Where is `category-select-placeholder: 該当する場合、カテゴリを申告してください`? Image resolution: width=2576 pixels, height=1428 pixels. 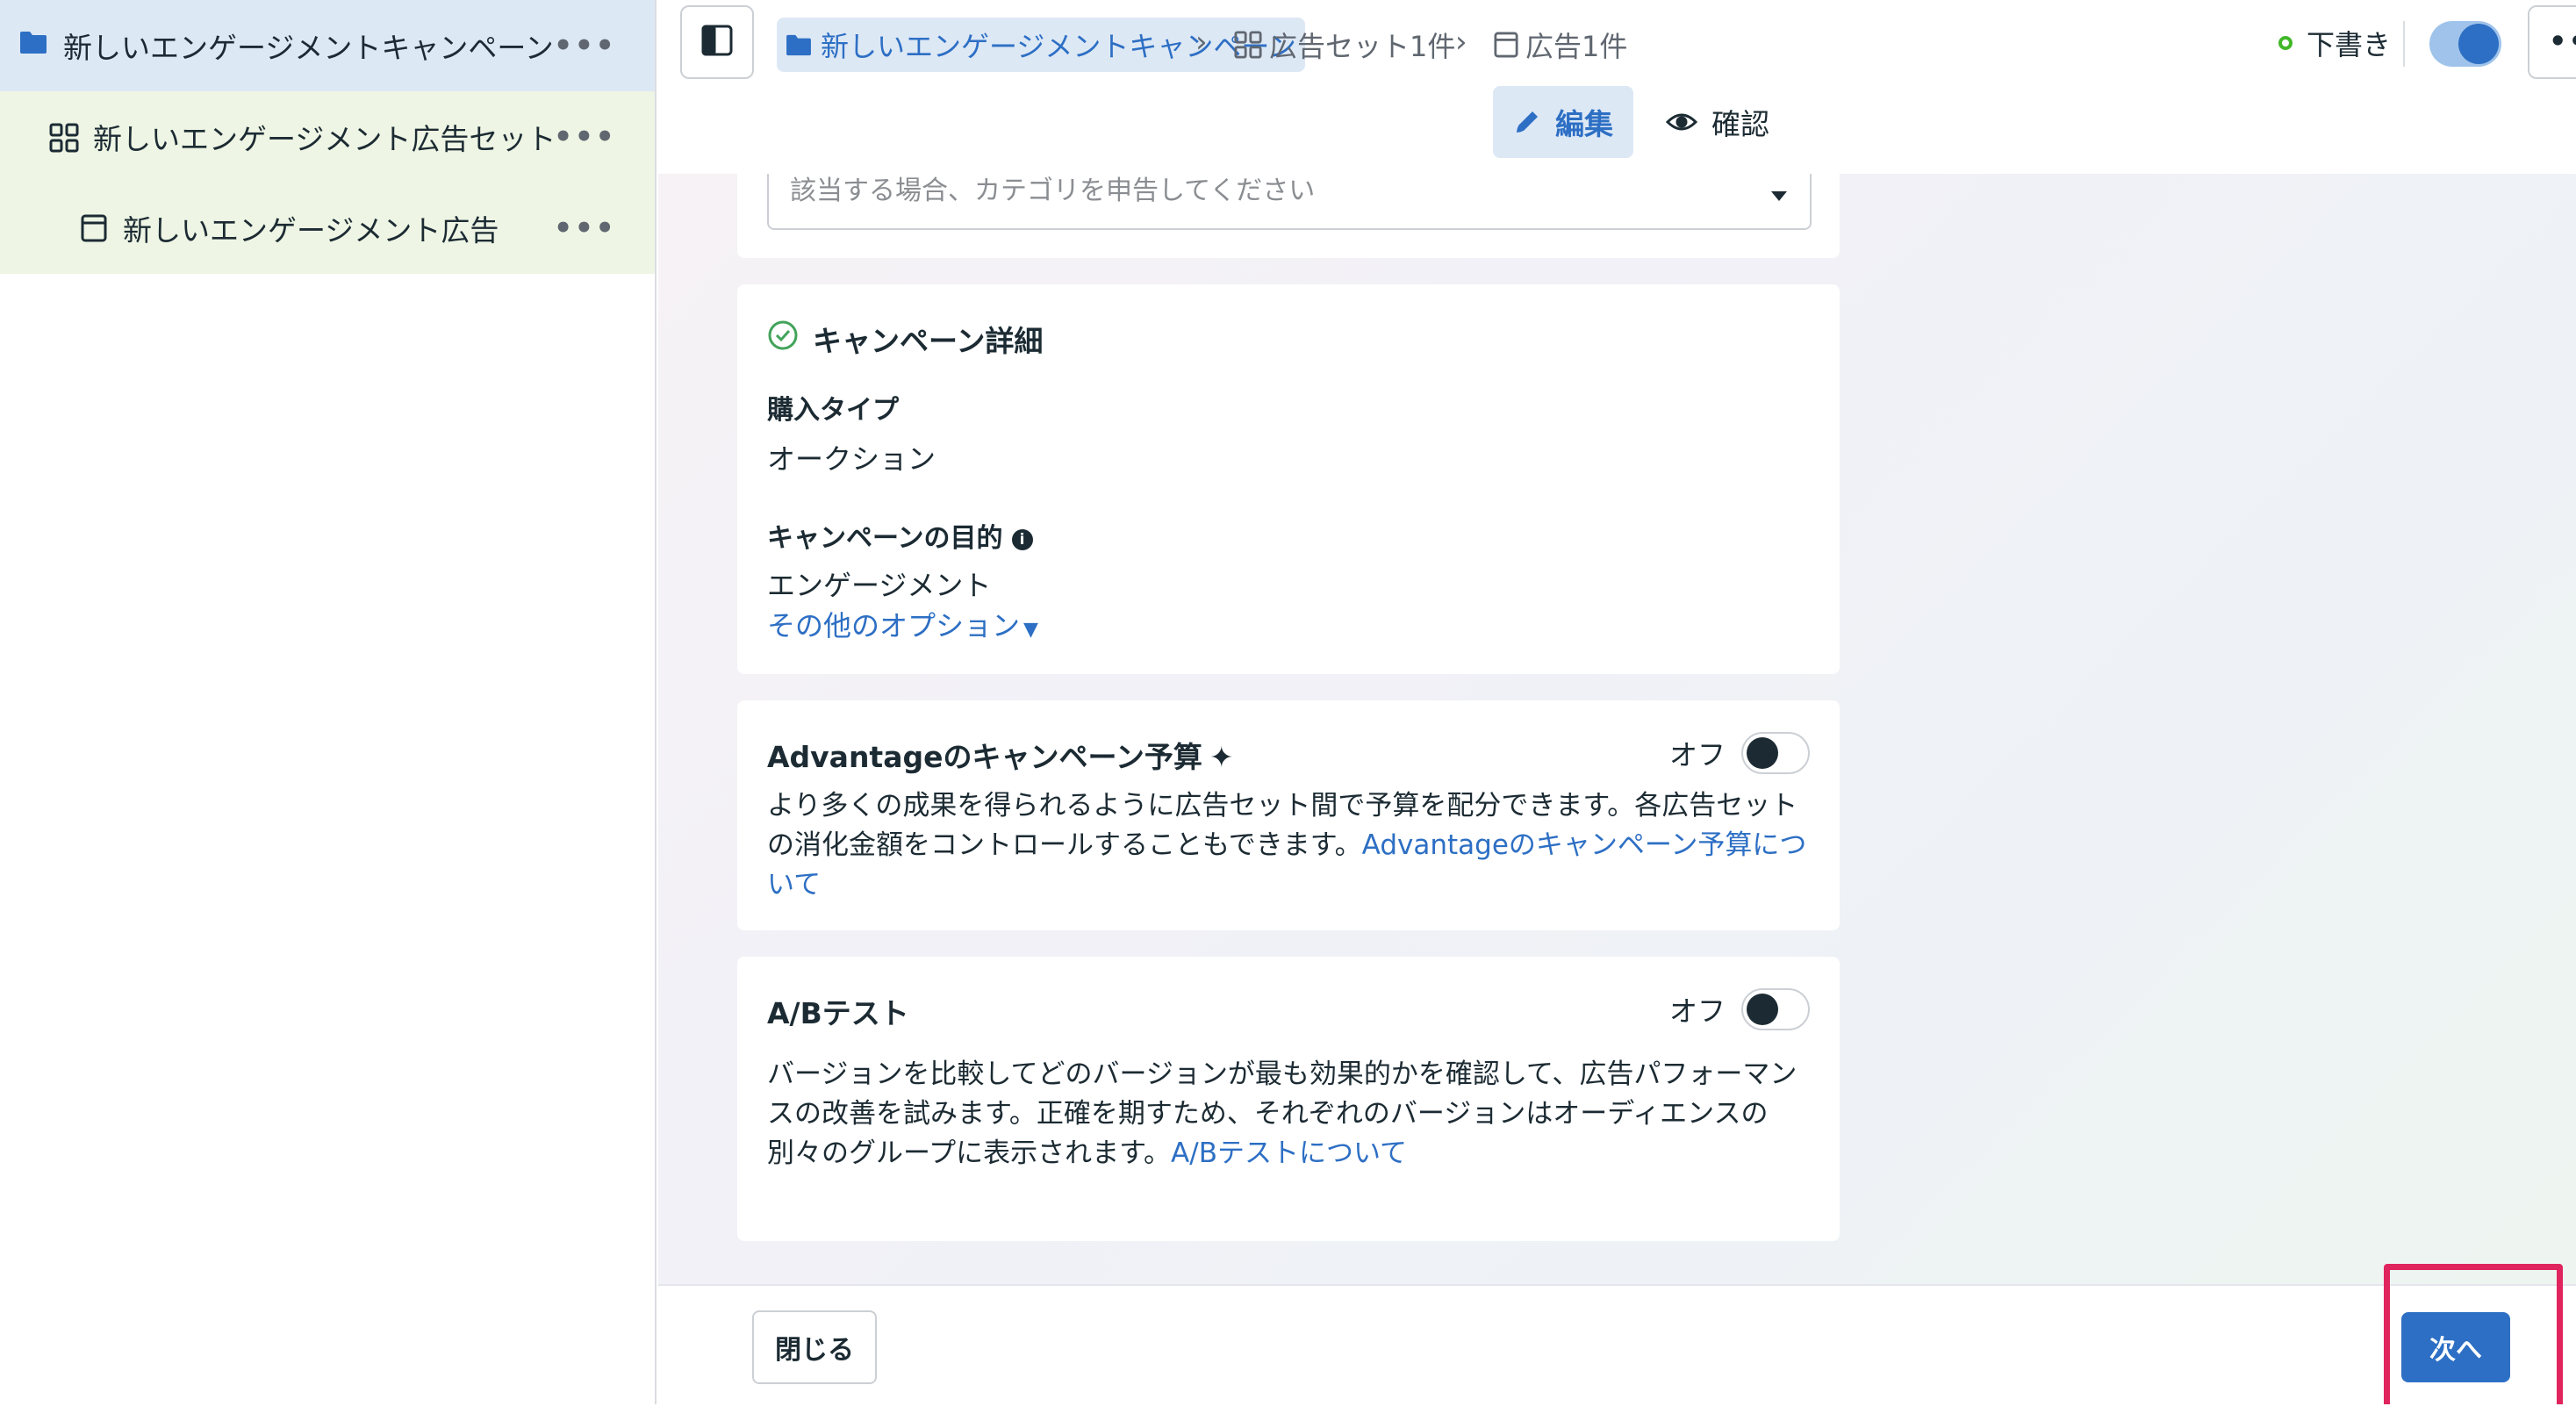 category-select-placeholder: 該当する場合、カテゴリを申告してください is located at coordinates (1053, 191).